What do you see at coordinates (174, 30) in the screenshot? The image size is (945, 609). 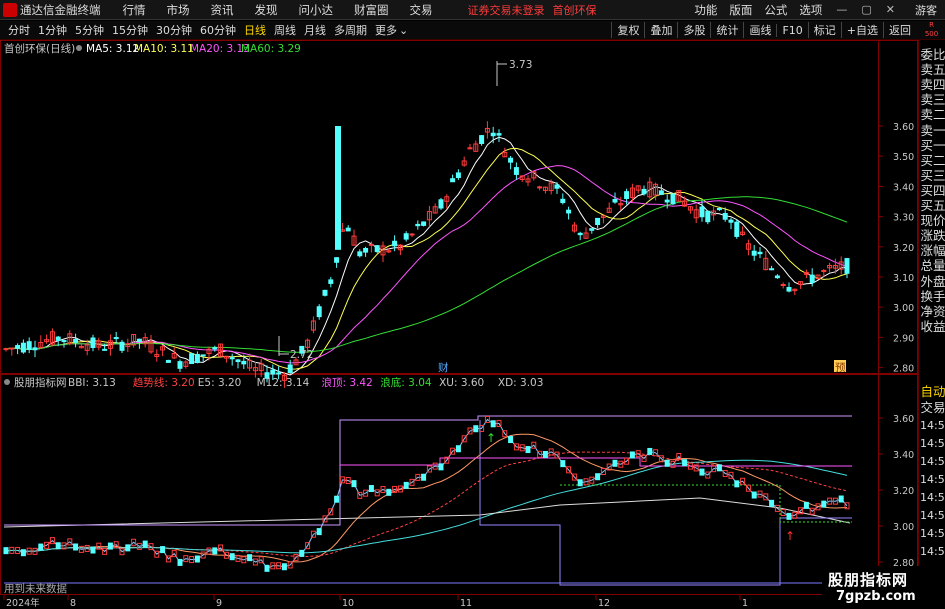 I see `period-30min: 30分钟` at bounding box center [174, 30].